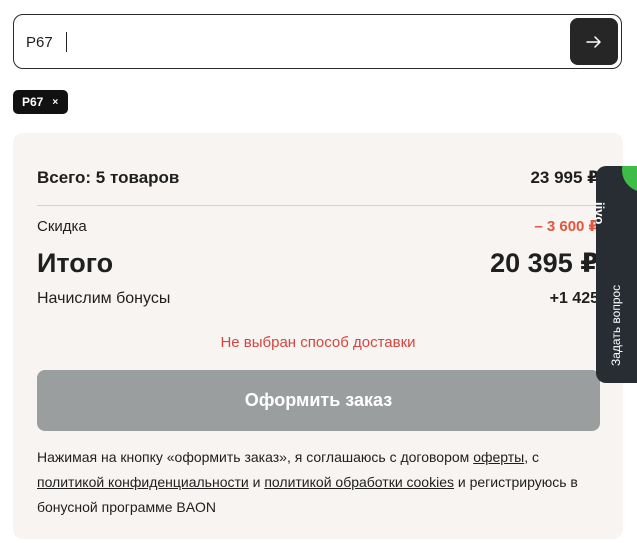 The width and height of the screenshot is (637, 543). I want to click on applied-promo-tag: P67 ×, so click(41, 102).